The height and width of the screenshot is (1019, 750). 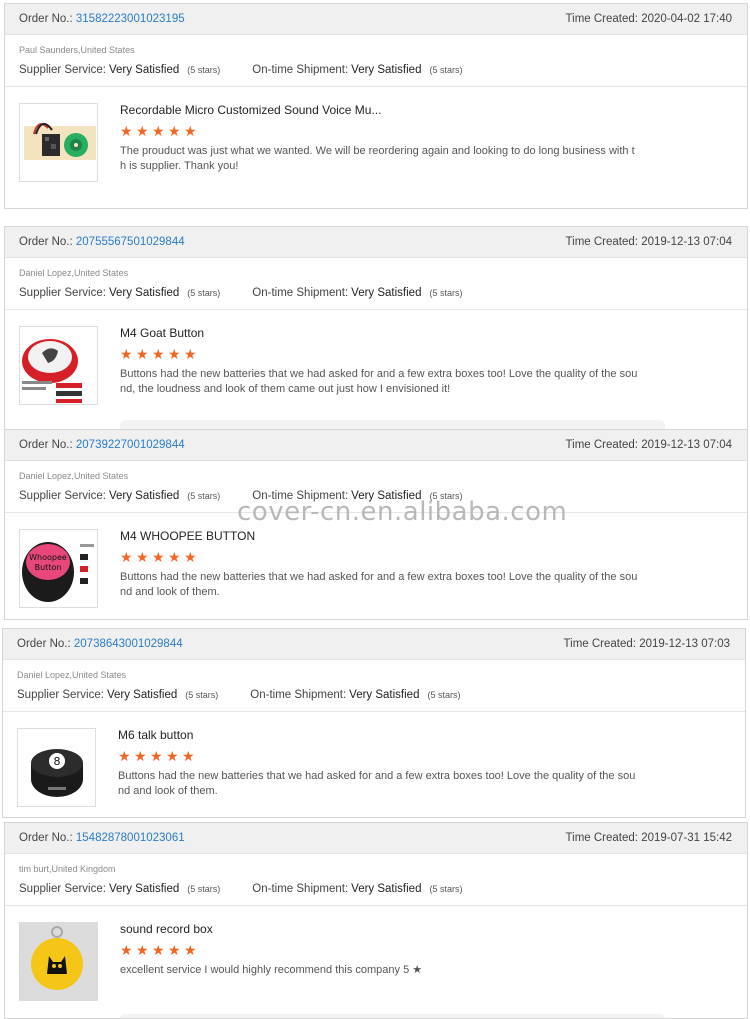 What do you see at coordinates (77, 50) in the screenshot?
I see `buyer-name: Paul Saunders,United States` at bounding box center [77, 50].